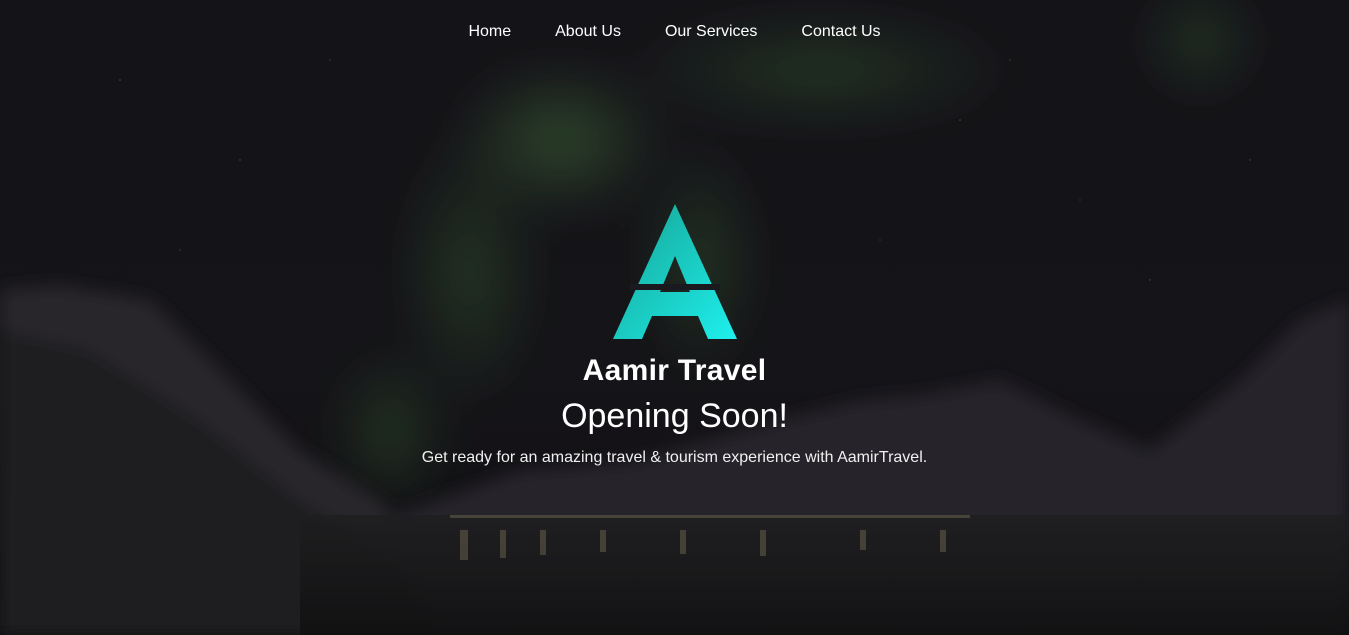  I want to click on opening-soon-heading: Opening Soon!, so click(674, 416).